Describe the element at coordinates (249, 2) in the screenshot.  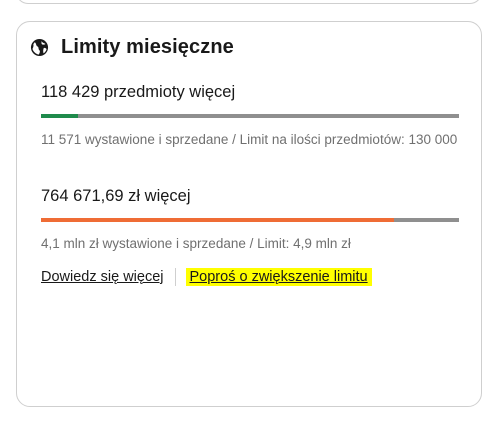
I see `previous-card-edge` at that location.